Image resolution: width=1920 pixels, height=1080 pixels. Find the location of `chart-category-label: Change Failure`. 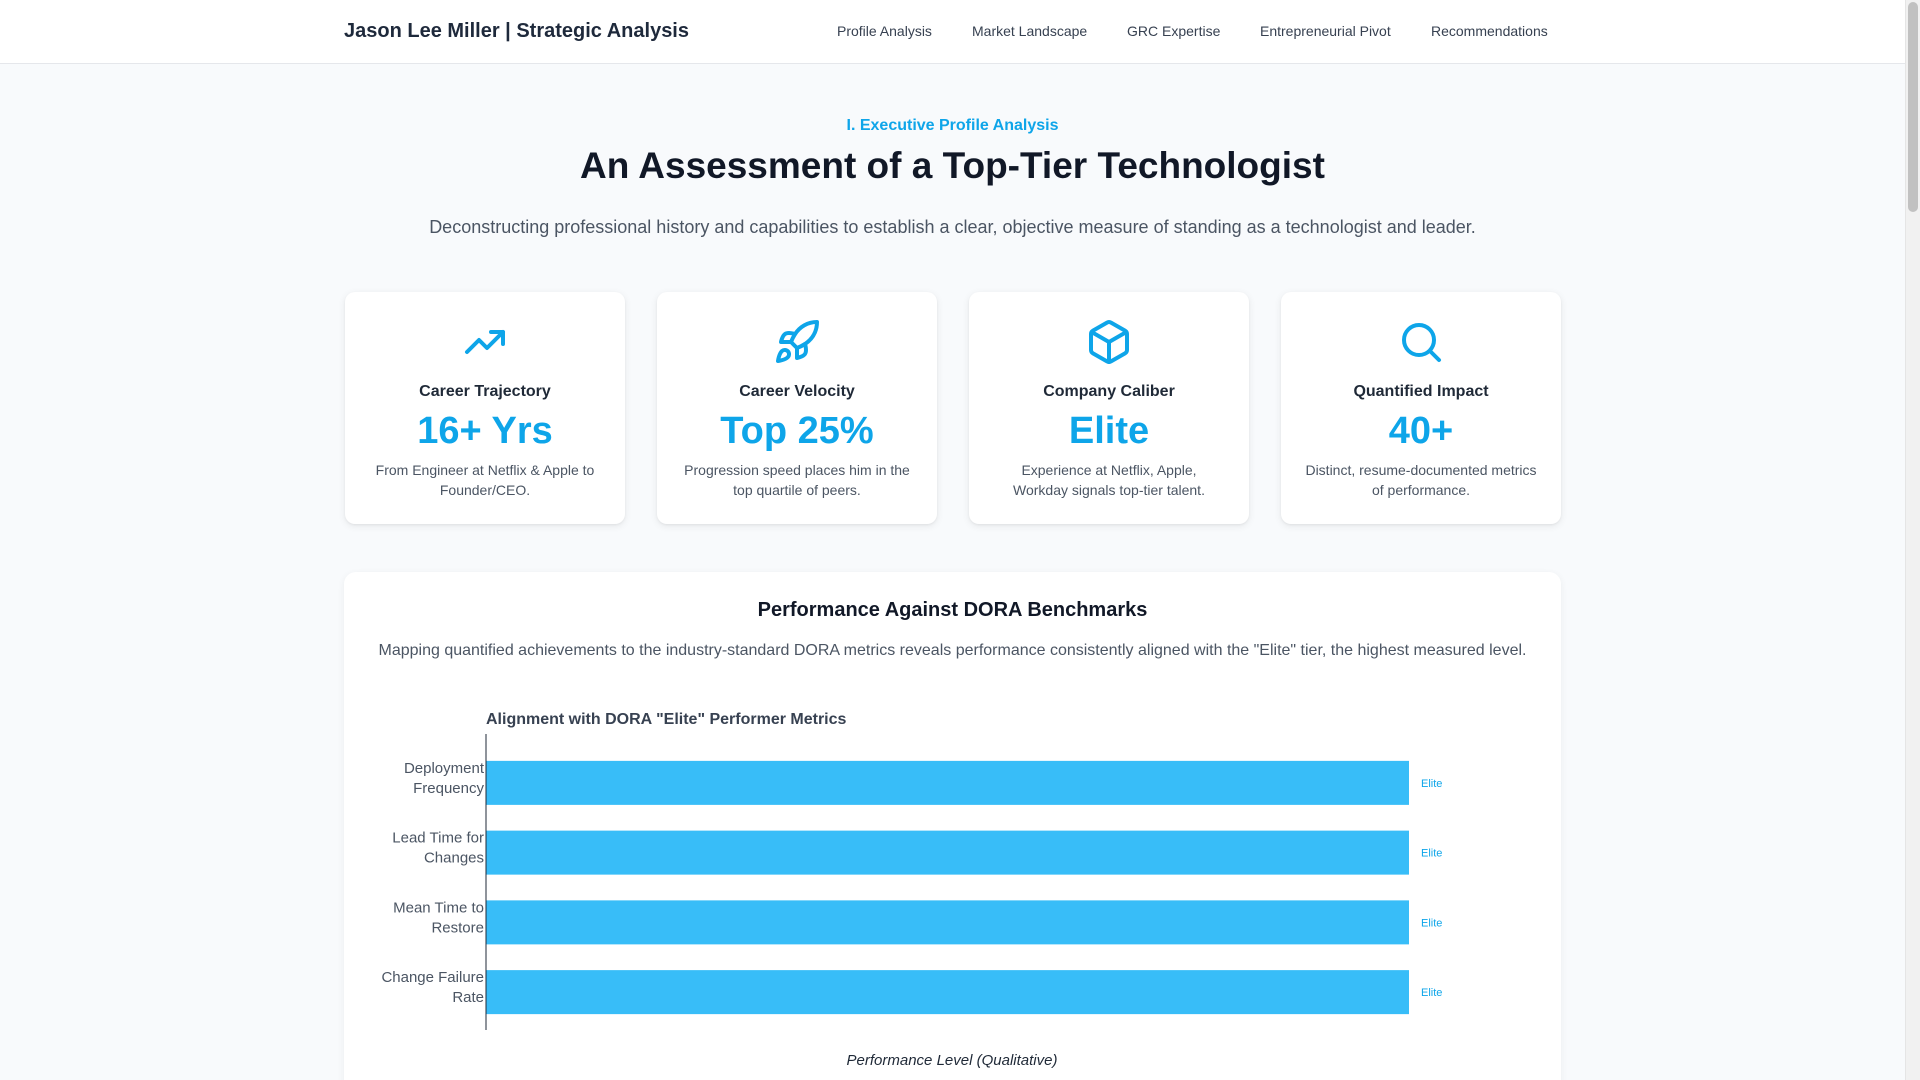

chart-category-label: Change Failure is located at coordinates (432, 977).